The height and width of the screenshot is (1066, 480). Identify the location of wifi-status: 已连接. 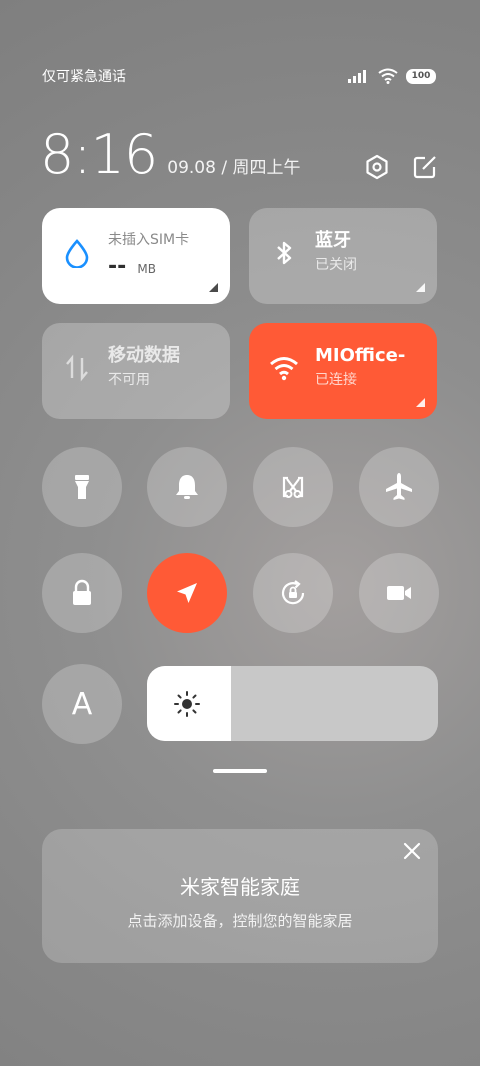
(336, 380).